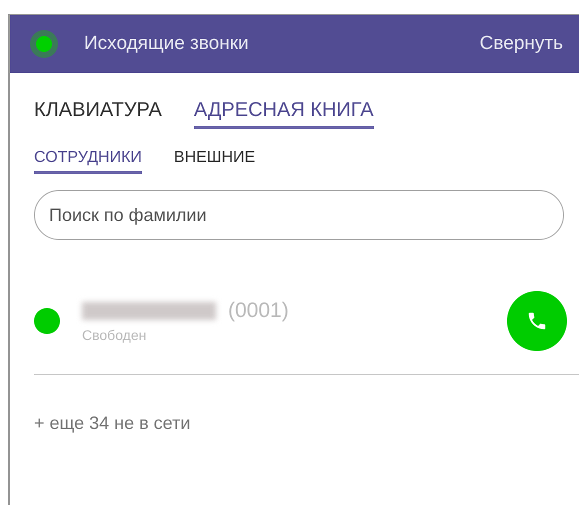 Image resolution: width=579 pixels, height=505 pixels. What do you see at coordinates (113, 423) in the screenshot?
I see `offline-note: + еще 34 не в сети` at bounding box center [113, 423].